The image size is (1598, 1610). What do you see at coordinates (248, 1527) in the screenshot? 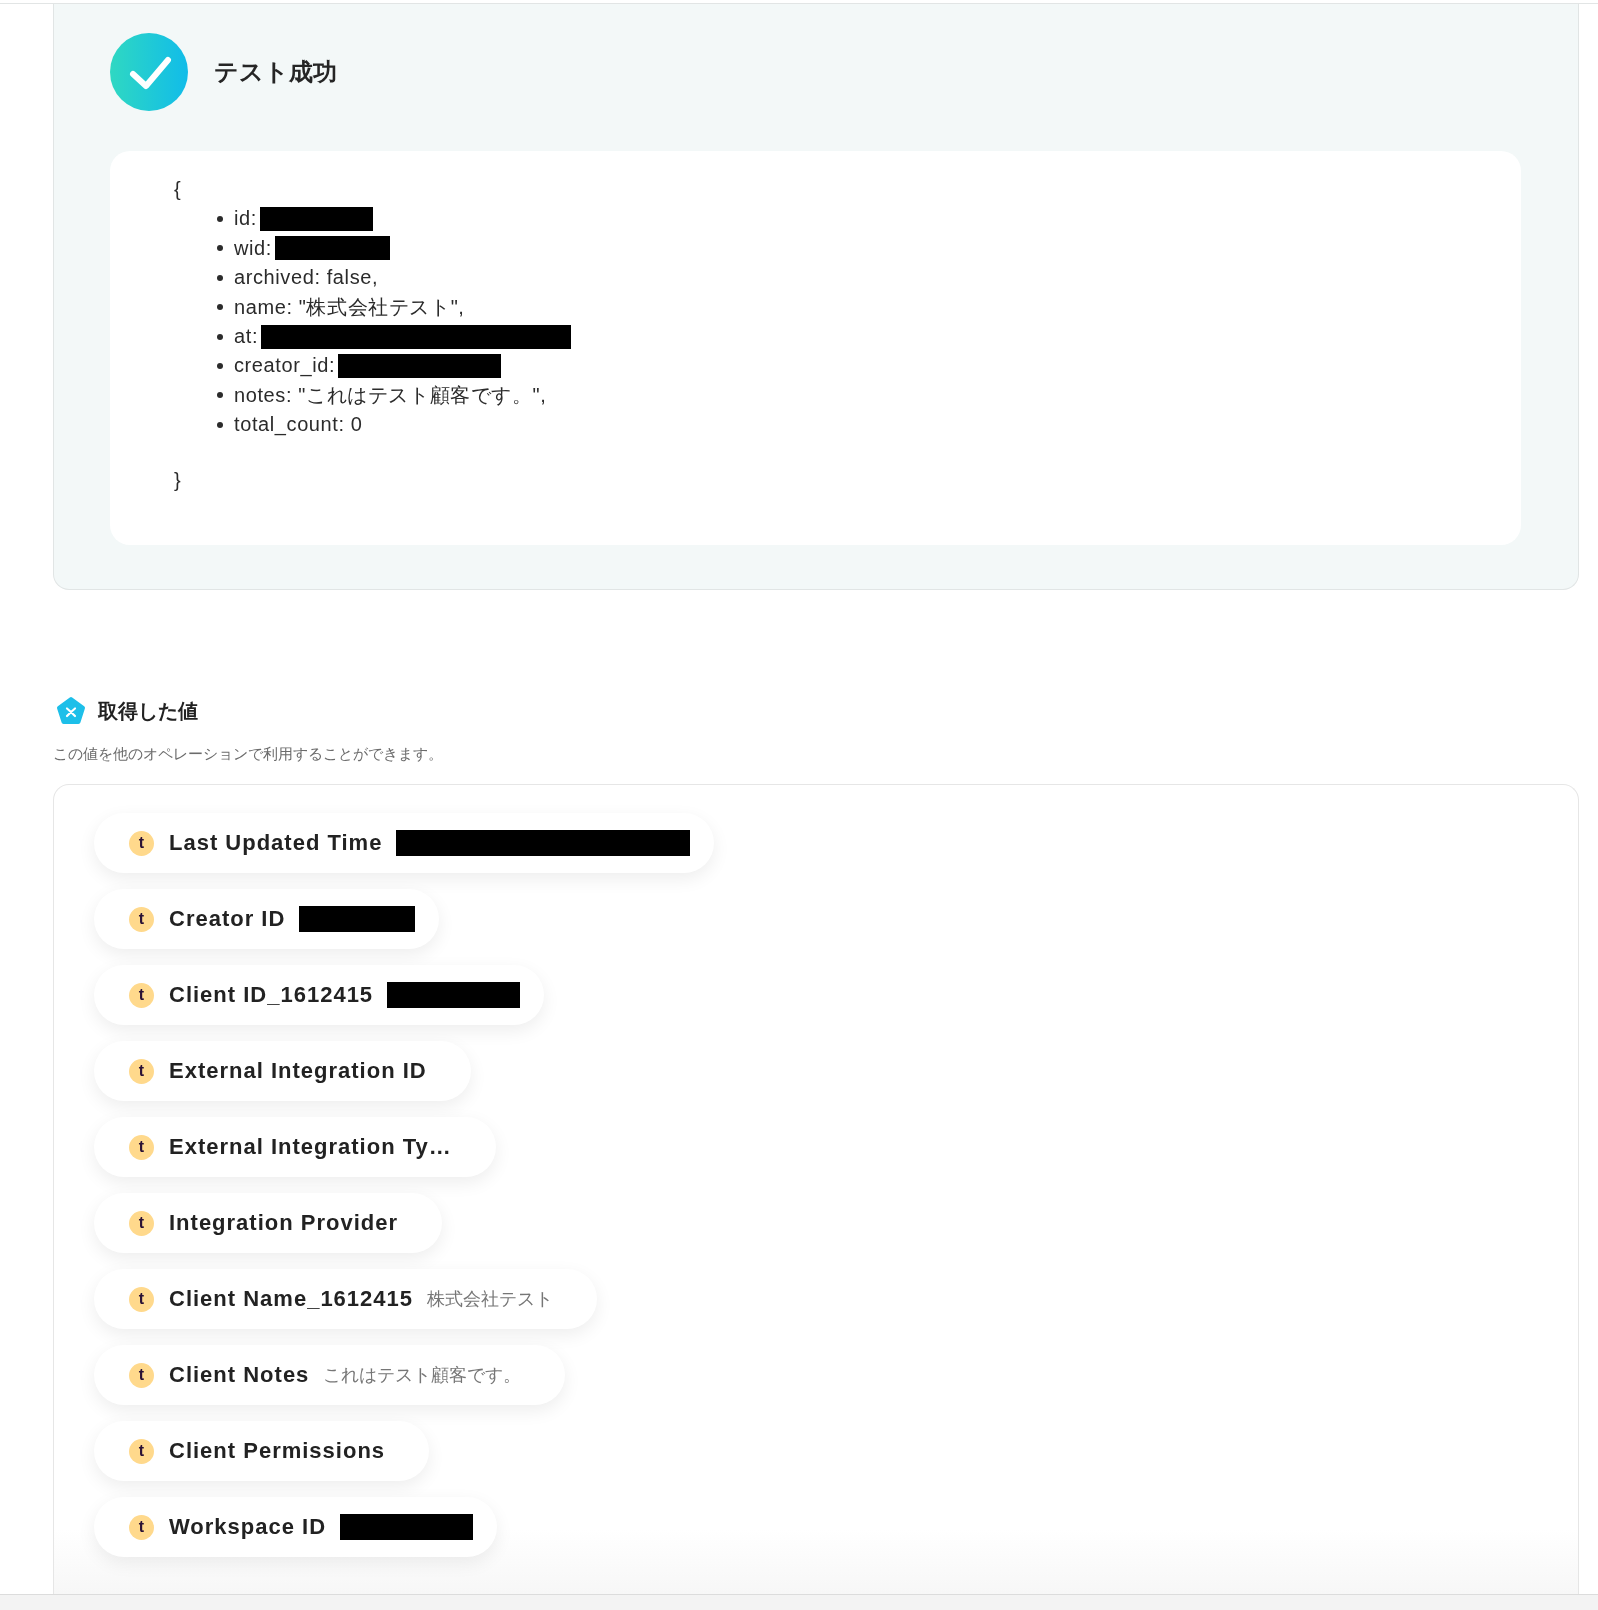
I see `field-label: Workspace ID` at bounding box center [248, 1527].